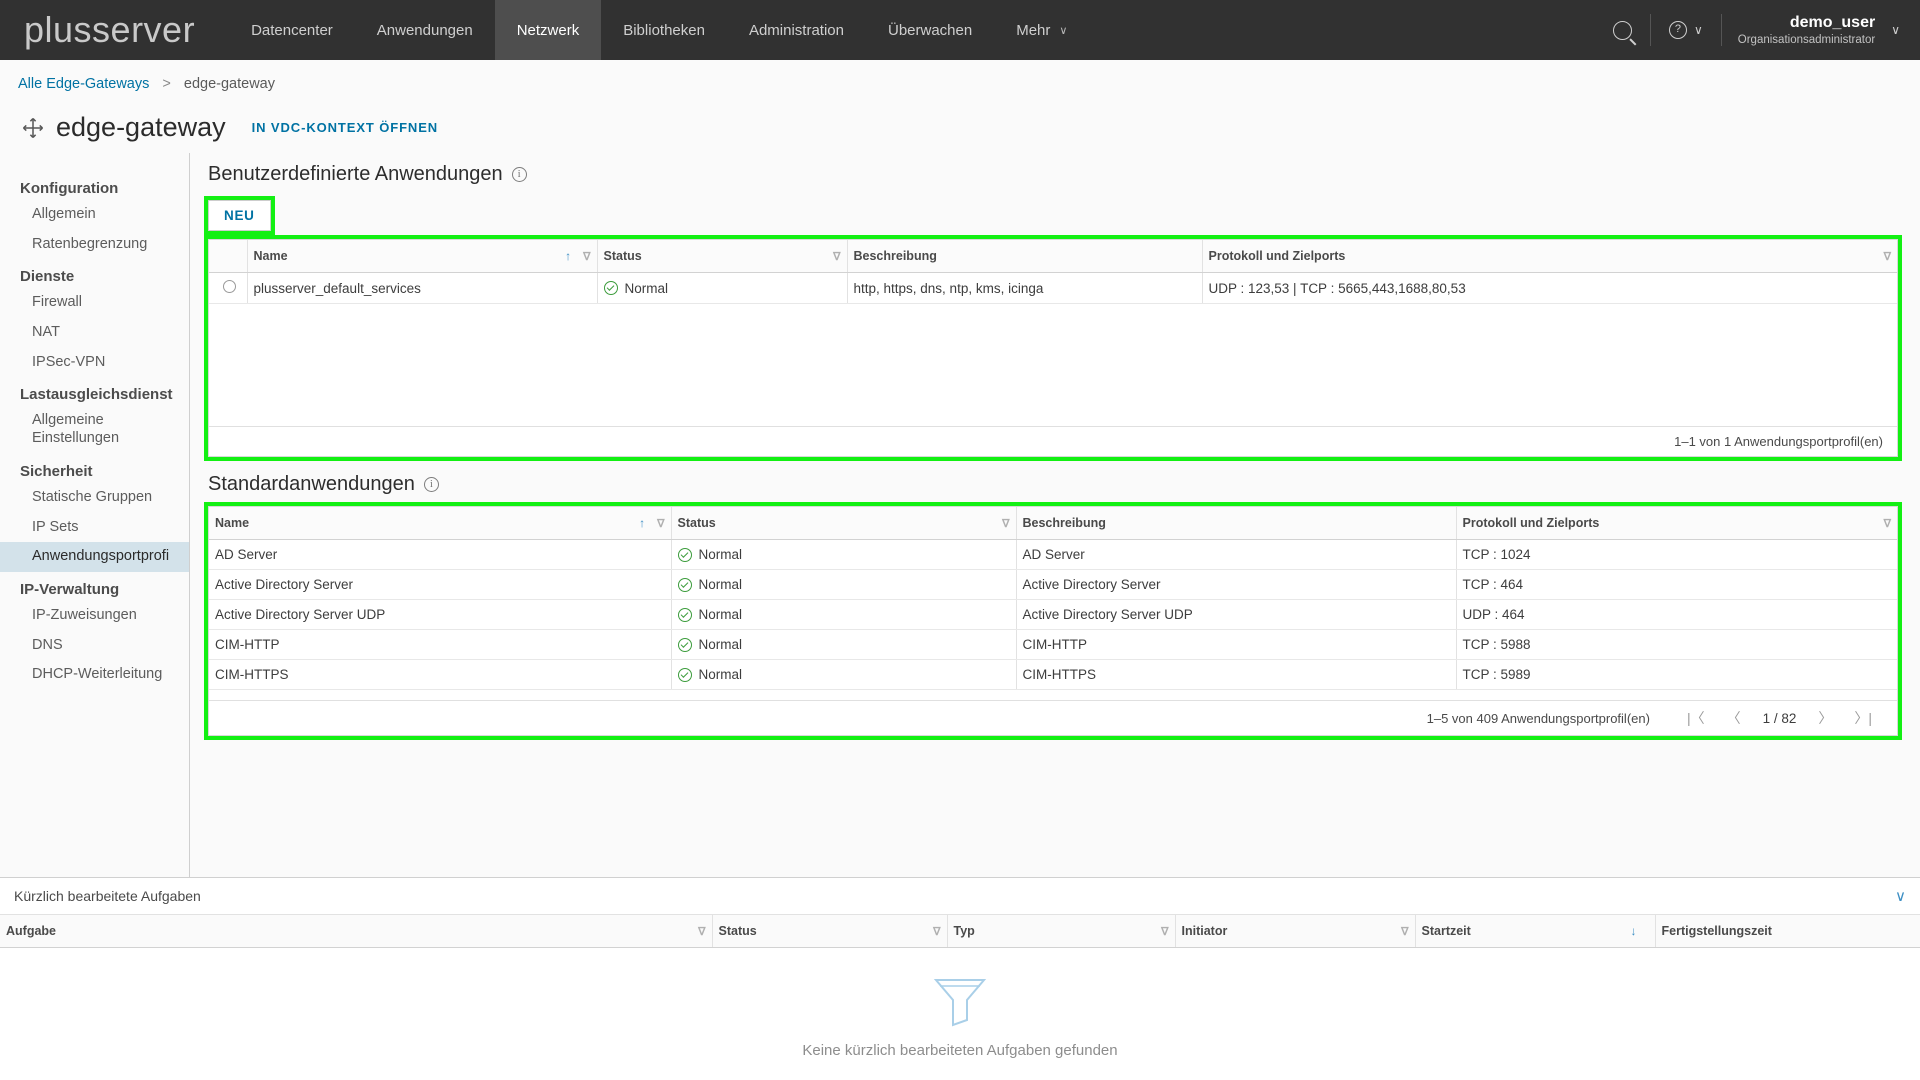 The width and height of the screenshot is (1920, 1080). I want to click on nav-item-label: Überwachen, so click(930, 30).